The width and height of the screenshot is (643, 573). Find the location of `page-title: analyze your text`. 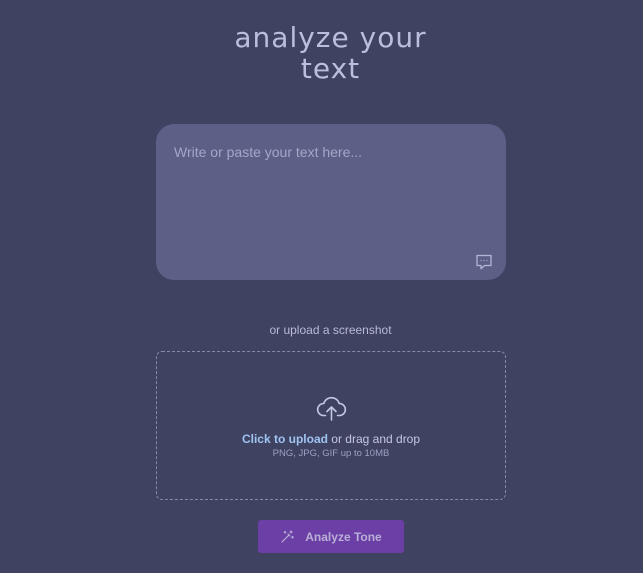

page-title: analyze your text is located at coordinates (321, 53).